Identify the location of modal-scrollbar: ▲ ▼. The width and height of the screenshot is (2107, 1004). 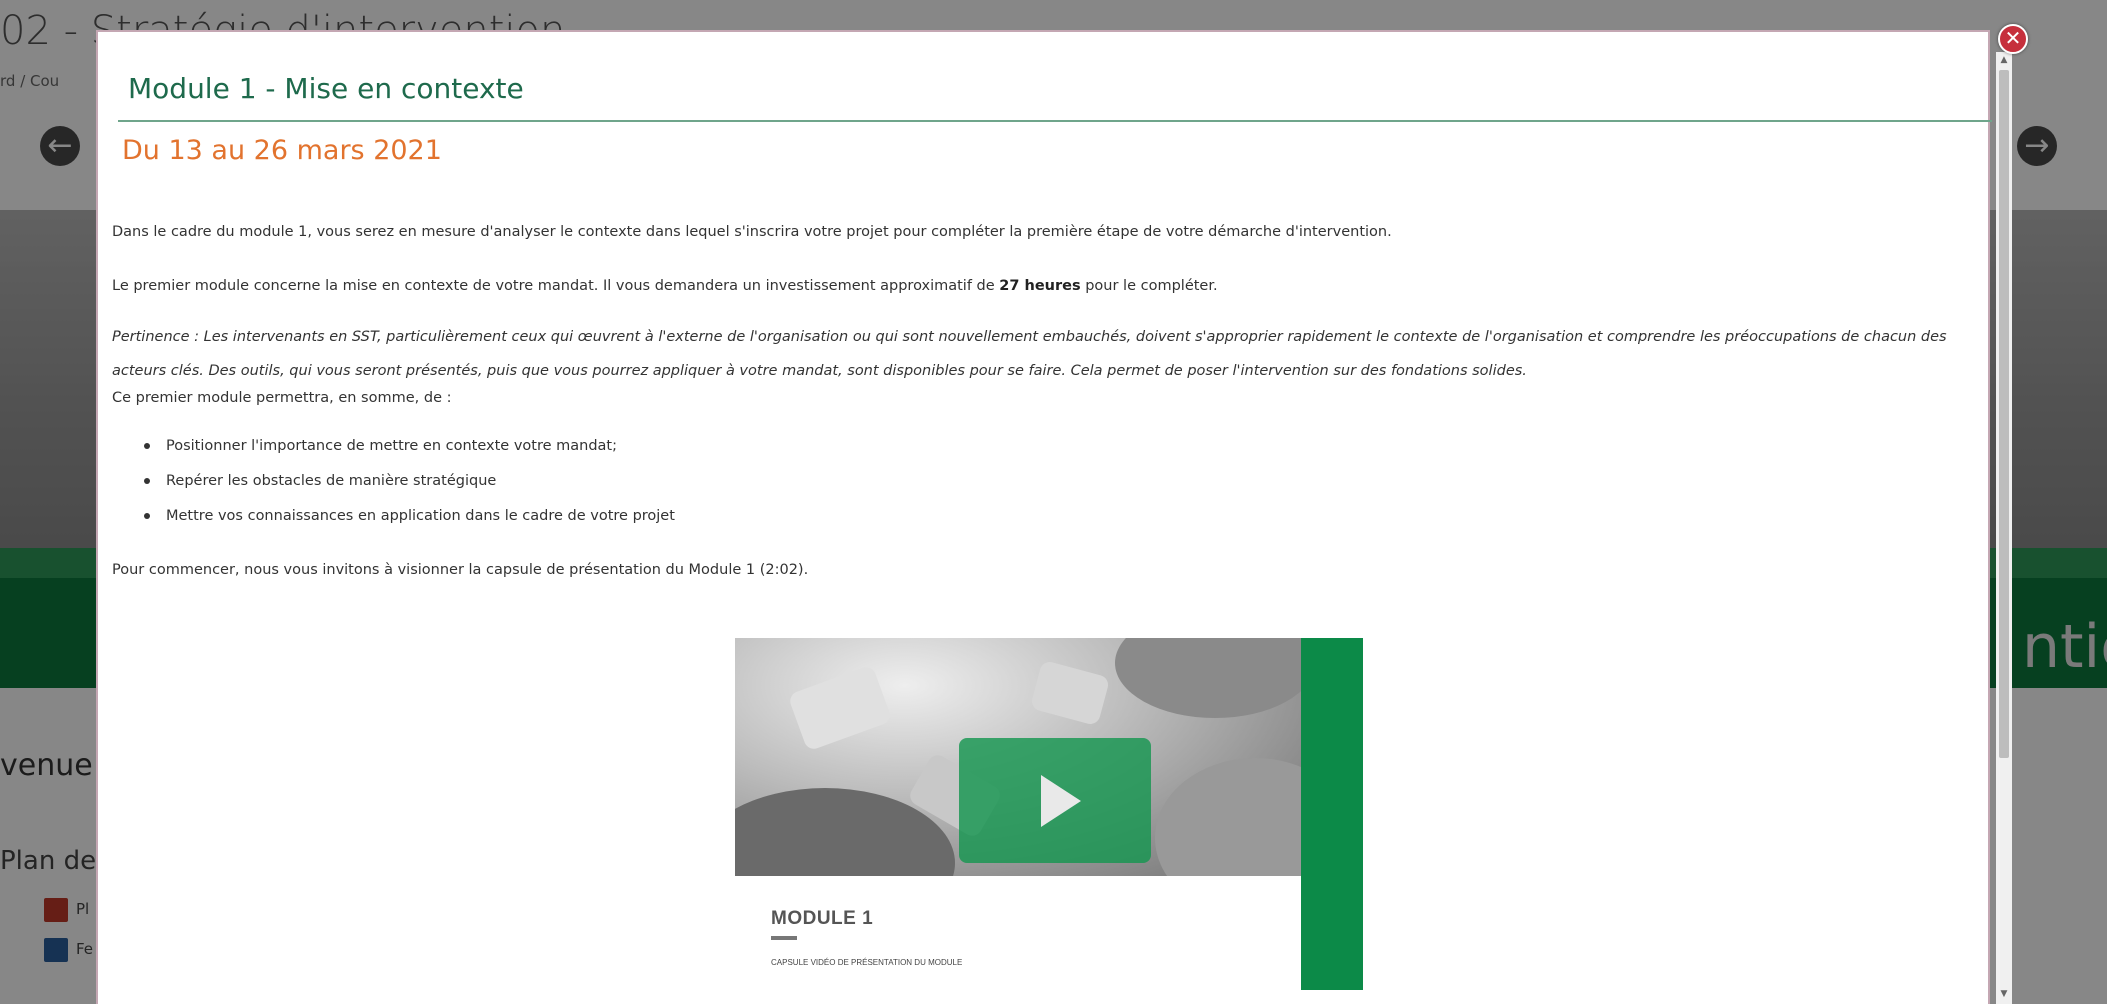
(2004, 528).